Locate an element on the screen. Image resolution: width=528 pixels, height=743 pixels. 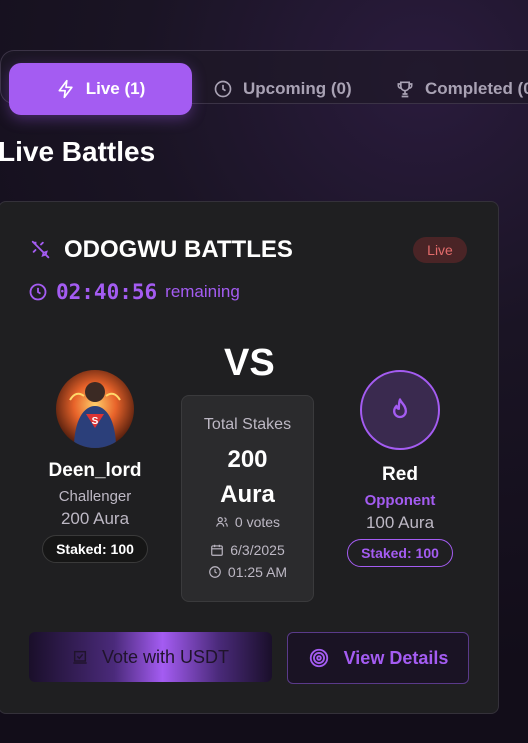
battle-header: ODOGWU BATTLES is located at coordinates (161, 250).